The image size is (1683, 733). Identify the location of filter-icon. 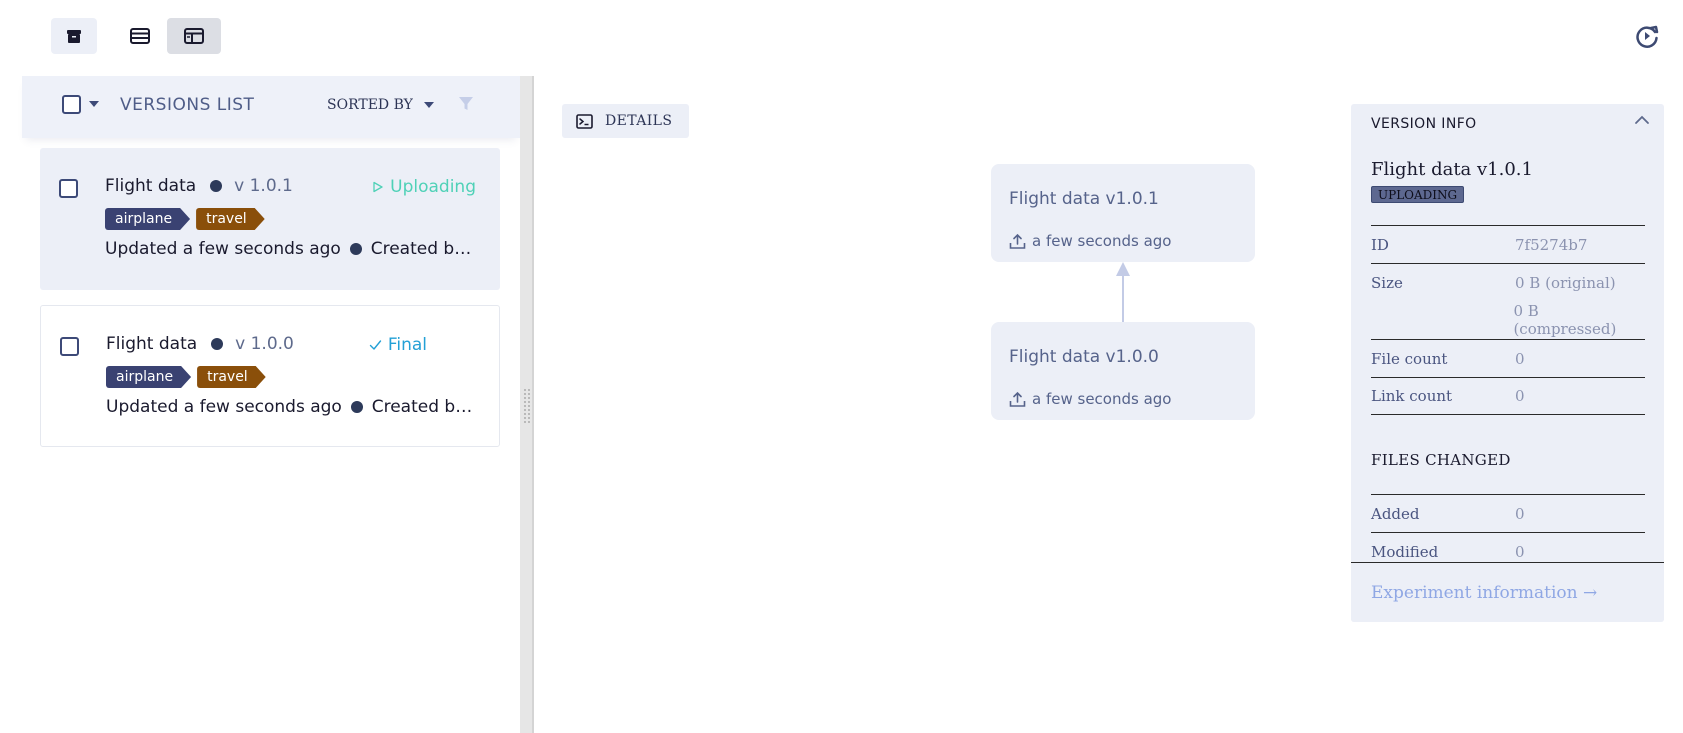
(466, 104).